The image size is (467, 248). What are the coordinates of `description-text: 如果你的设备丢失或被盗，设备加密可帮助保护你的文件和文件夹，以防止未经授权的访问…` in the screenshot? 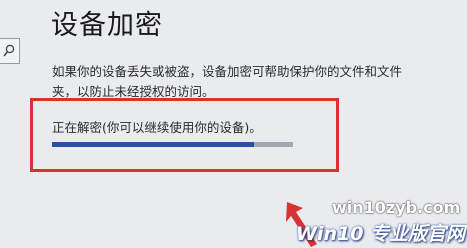 It's located at (227, 81).